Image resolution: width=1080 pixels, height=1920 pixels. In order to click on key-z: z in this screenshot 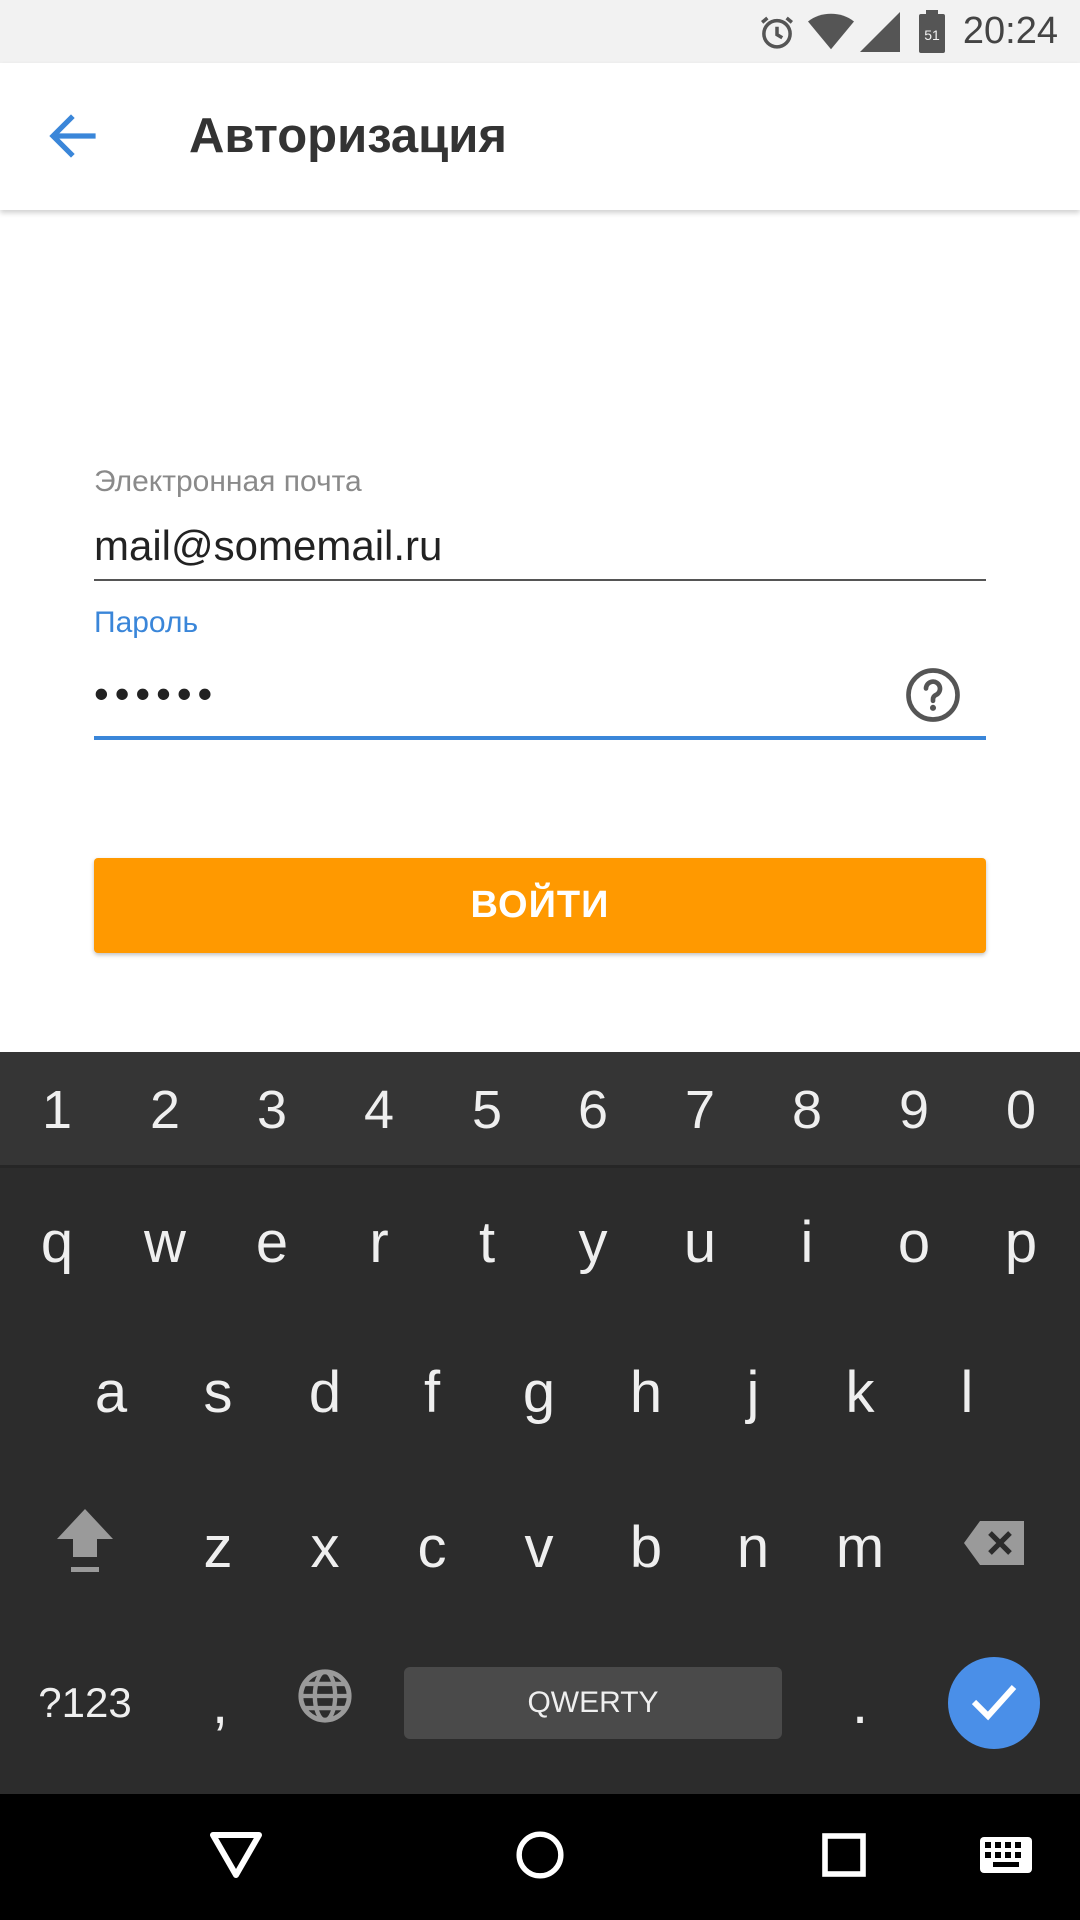, I will do `click(218, 1547)`.